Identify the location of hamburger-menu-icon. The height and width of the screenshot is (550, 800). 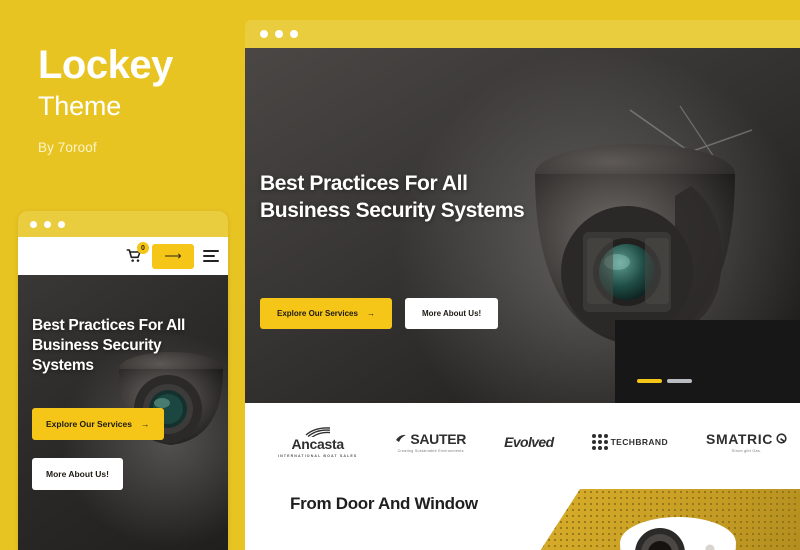
(211, 256).